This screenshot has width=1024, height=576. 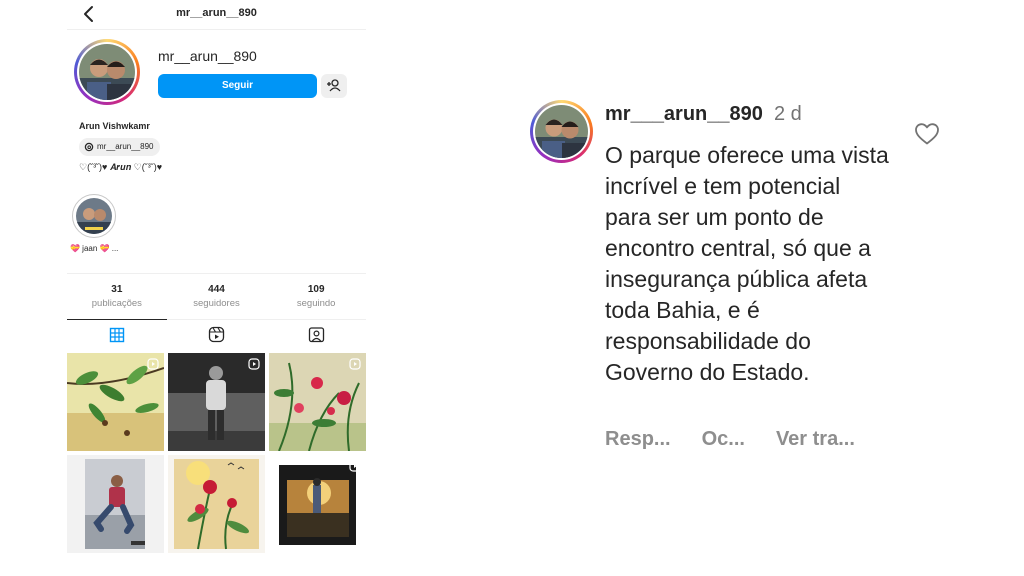 I want to click on tab-tagged, so click(x=316, y=334).